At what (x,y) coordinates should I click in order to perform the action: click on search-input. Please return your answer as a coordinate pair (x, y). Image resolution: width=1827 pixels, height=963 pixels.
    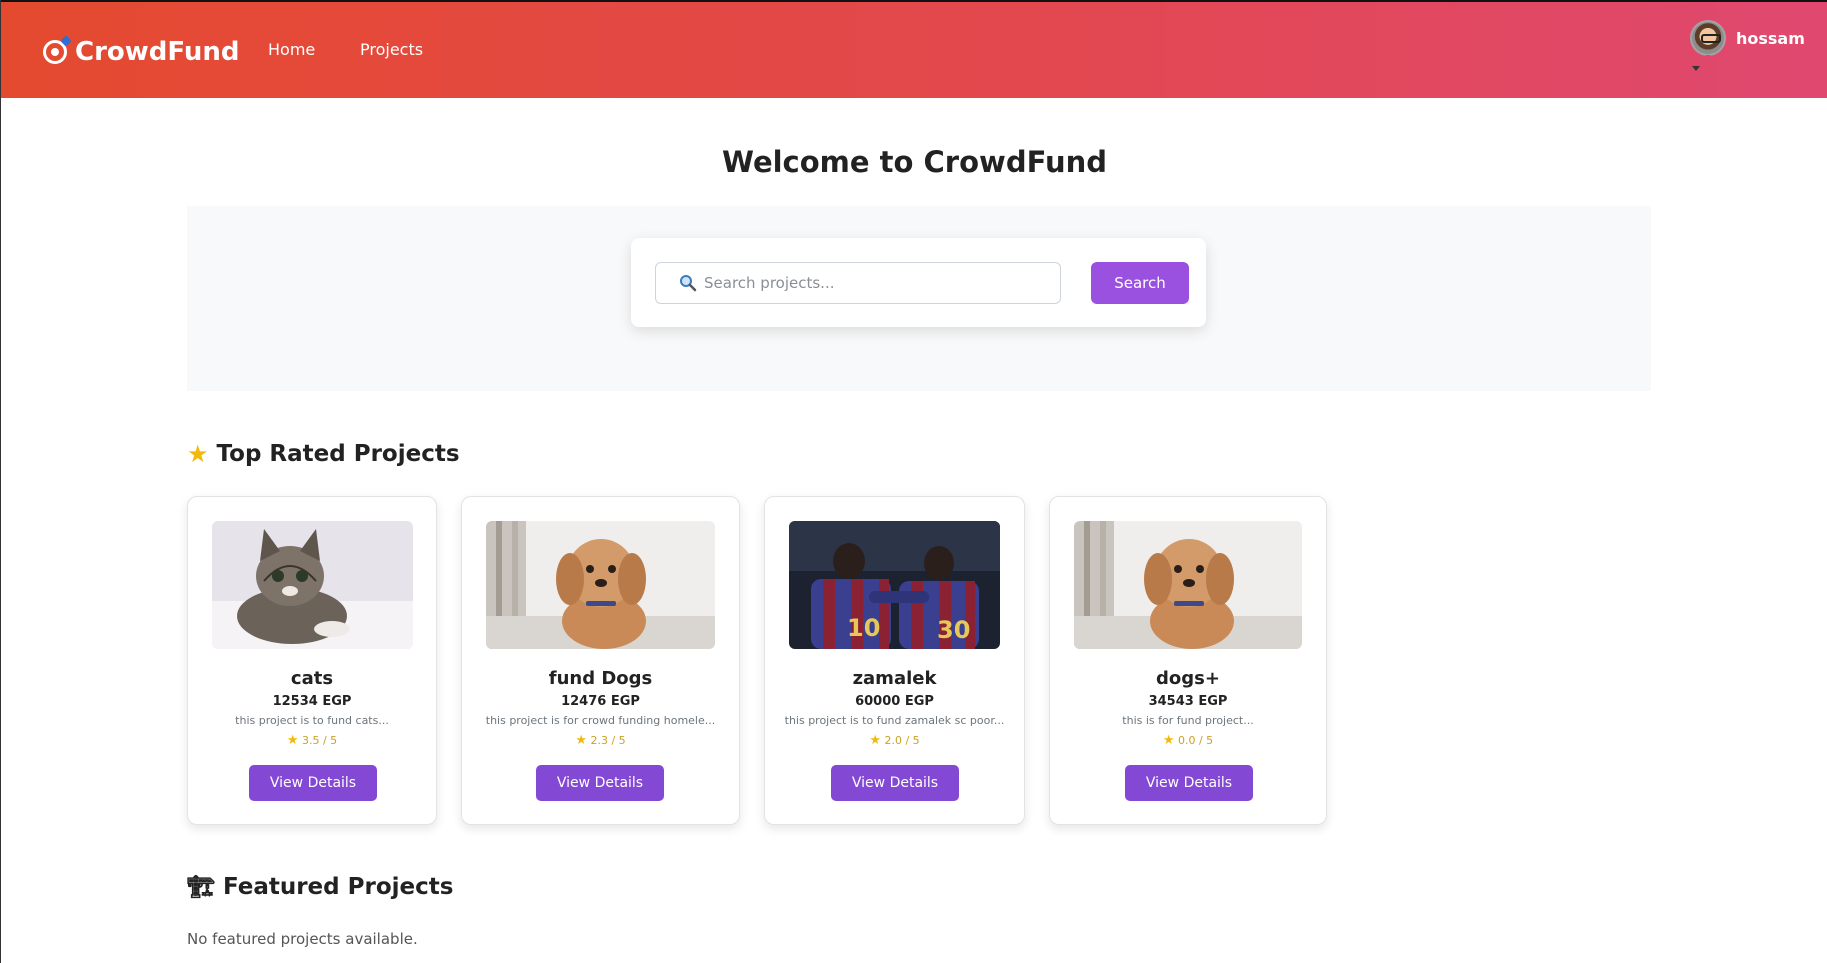
    Looking at the image, I should click on (858, 283).